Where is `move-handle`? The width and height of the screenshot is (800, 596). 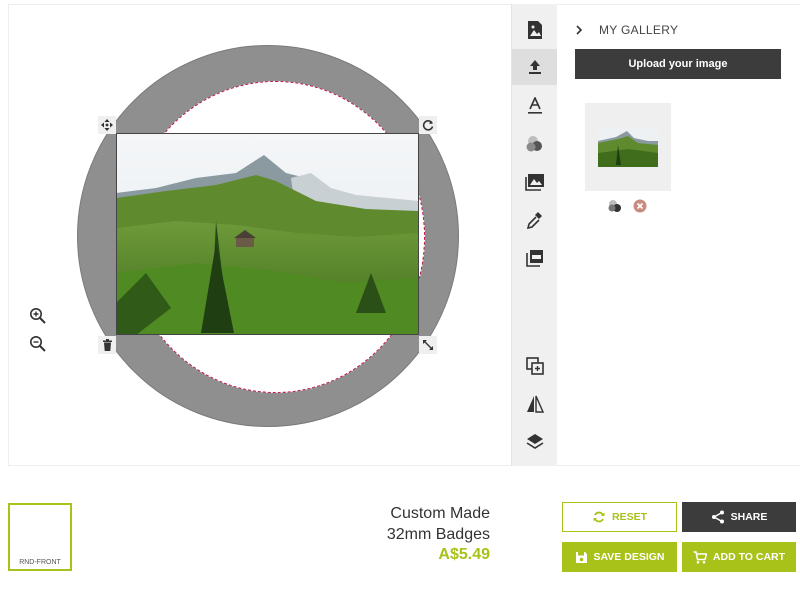
move-handle is located at coordinates (107, 125).